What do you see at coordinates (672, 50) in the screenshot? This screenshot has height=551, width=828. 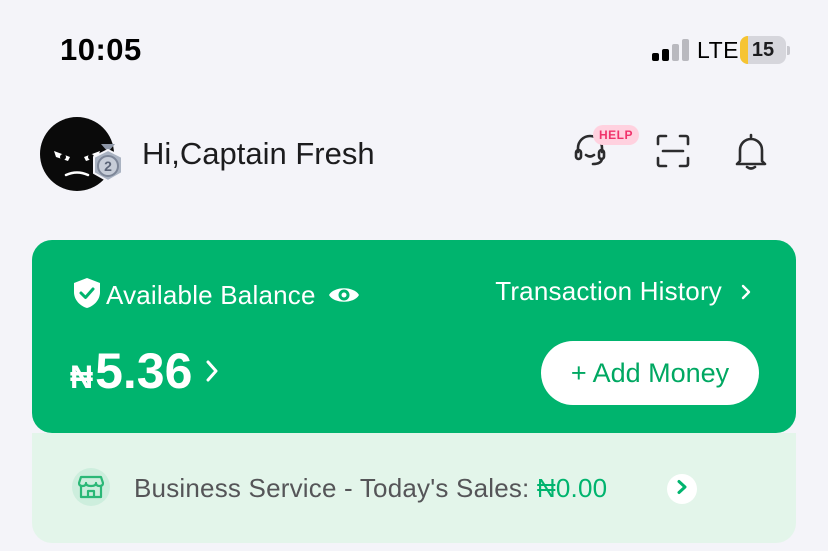 I see `signal-icon` at bounding box center [672, 50].